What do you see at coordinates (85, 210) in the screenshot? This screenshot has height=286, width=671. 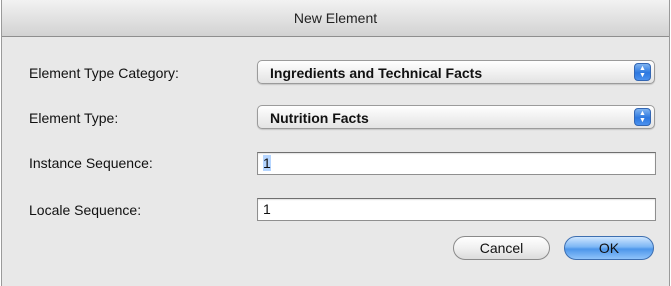 I see `locale-sequence-label: Locale Sequence:` at bounding box center [85, 210].